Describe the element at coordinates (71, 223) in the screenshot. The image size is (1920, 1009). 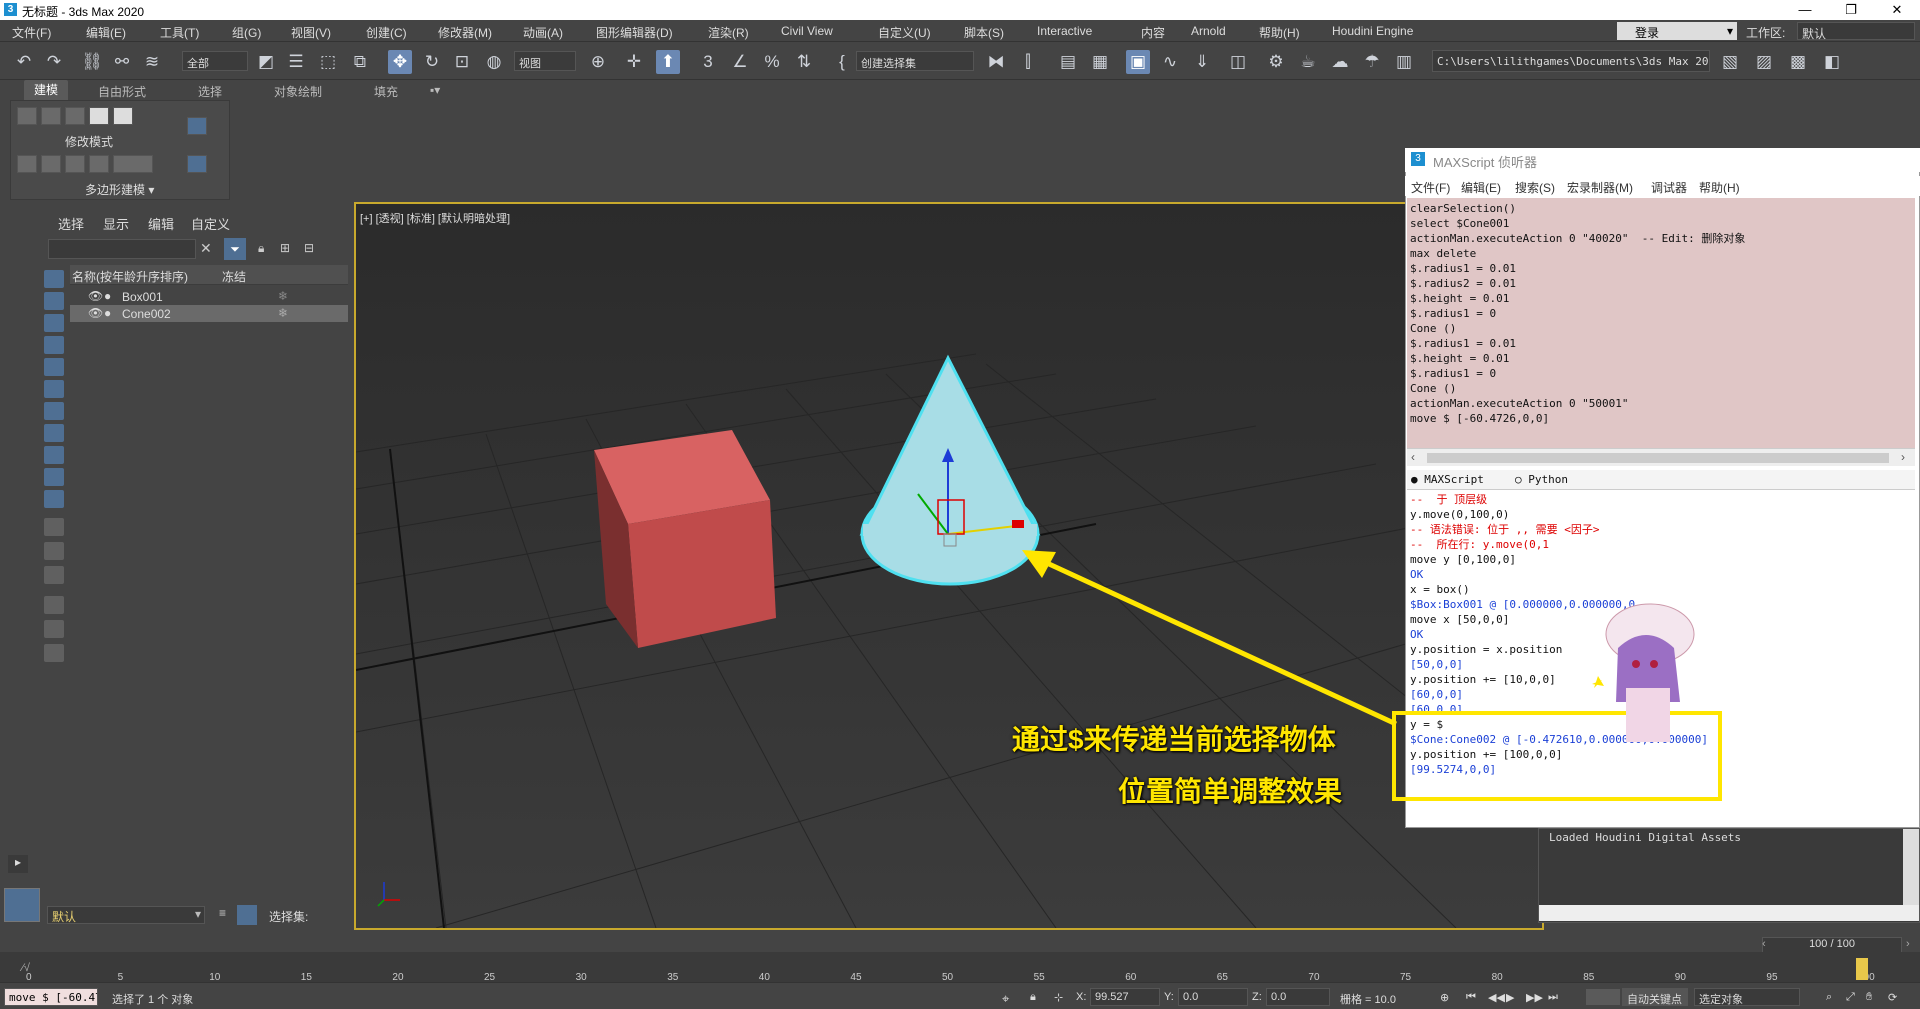
I see `se-menu-select: 选择` at that location.